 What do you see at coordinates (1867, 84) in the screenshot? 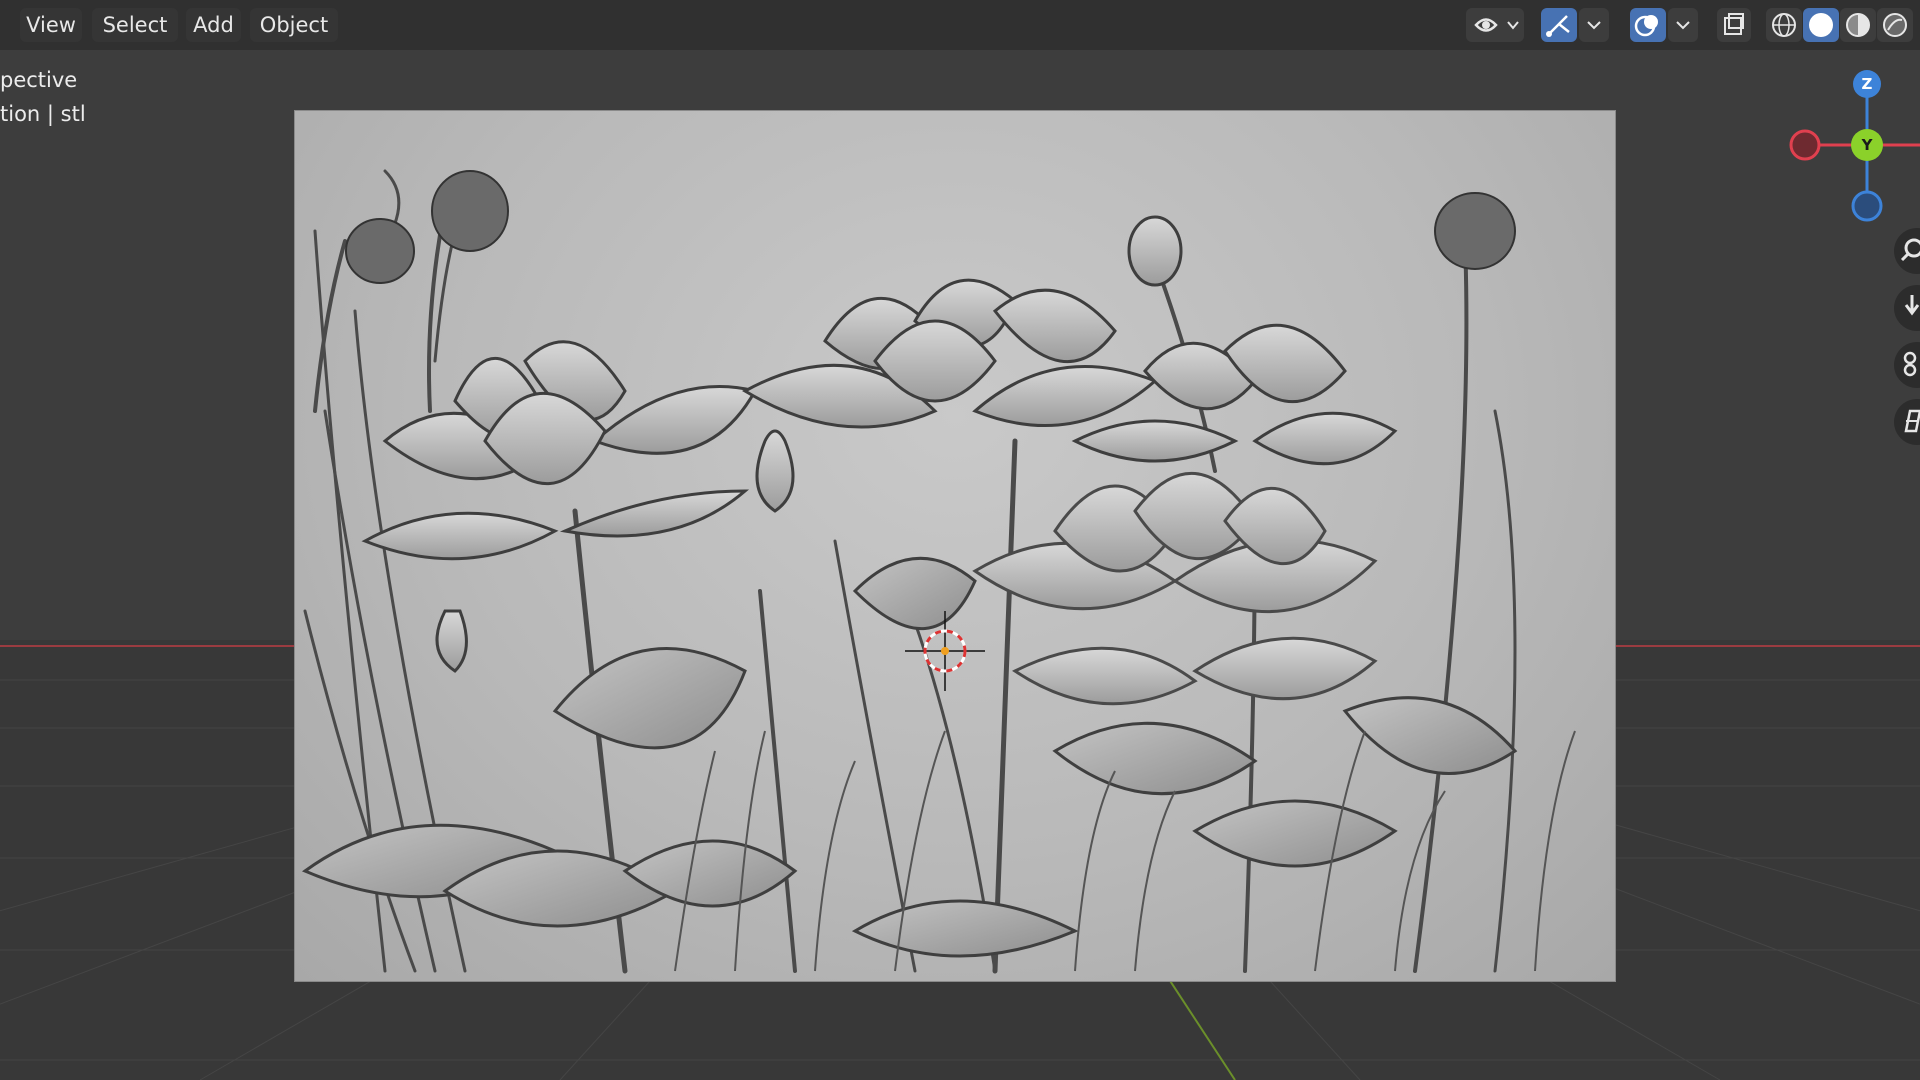
I see `gizmo-z-label: Z` at bounding box center [1867, 84].